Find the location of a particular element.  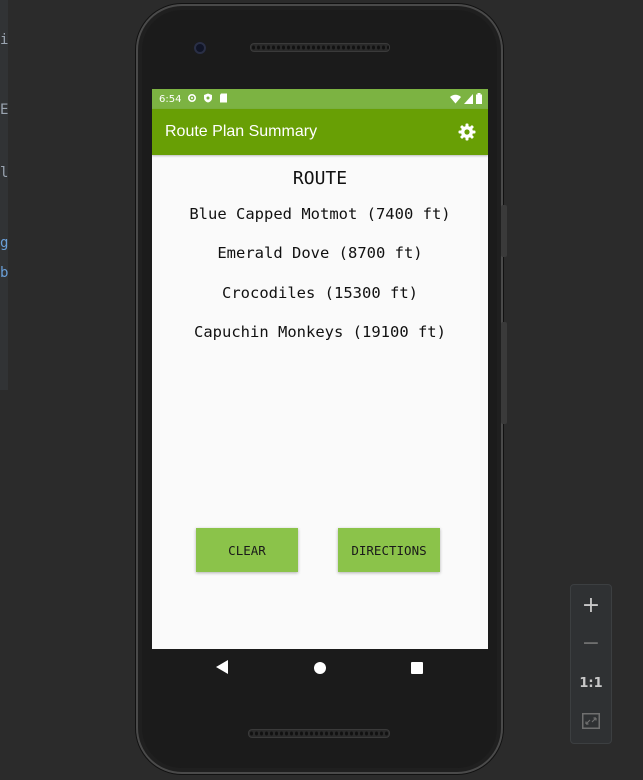

app-bar: Route Plan Summary is located at coordinates (320, 132).